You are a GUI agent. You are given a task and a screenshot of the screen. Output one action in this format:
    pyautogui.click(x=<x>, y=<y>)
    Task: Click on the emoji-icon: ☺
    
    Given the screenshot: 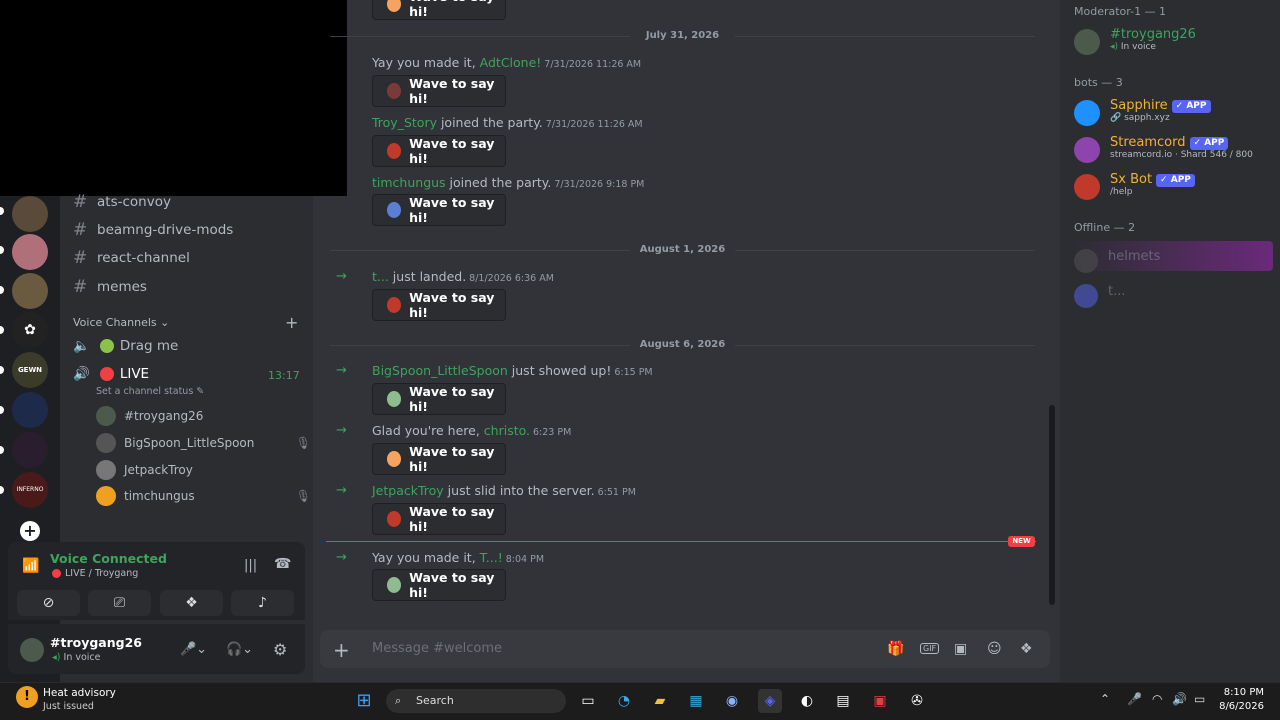 What is the action you would take?
    pyautogui.click(x=994, y=649)
    